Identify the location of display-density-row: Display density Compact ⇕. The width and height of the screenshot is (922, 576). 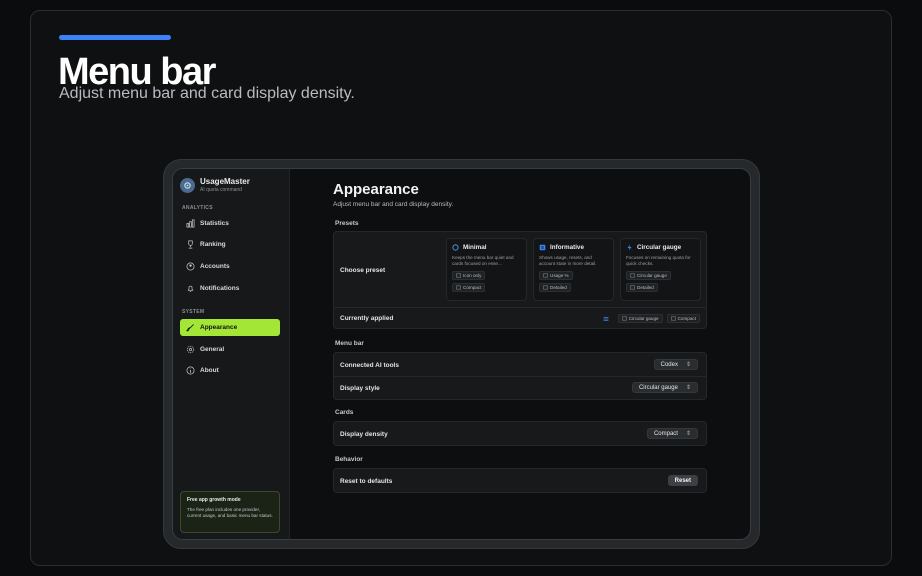
(520, 434).